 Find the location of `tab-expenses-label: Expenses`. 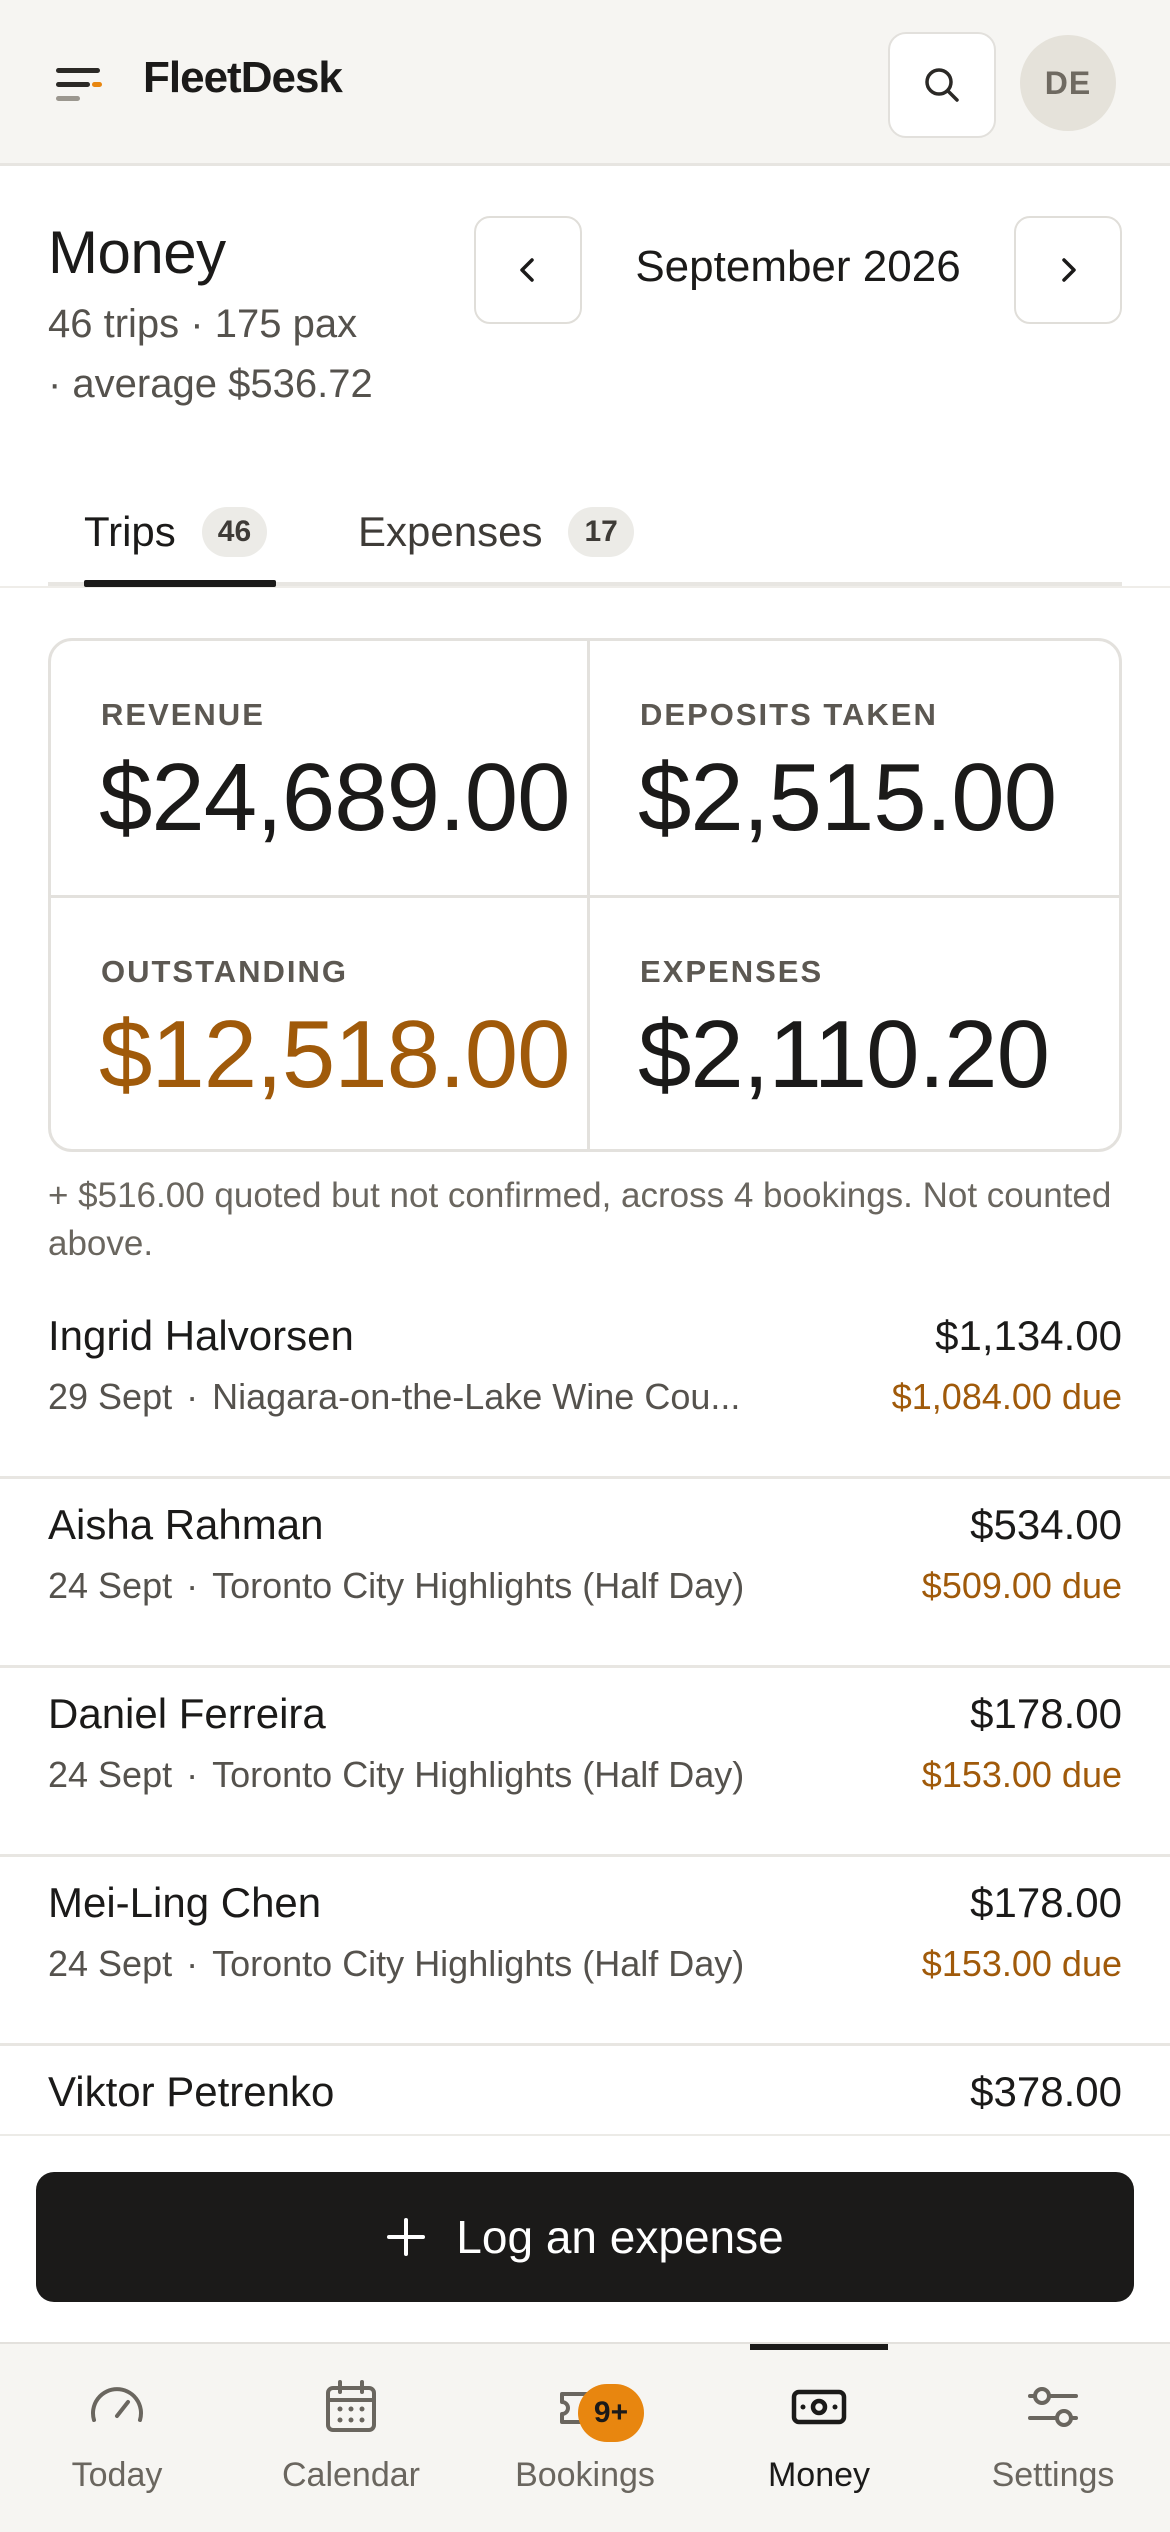

tab-expenses-label: Expenses is located at coordinates (450, 531).